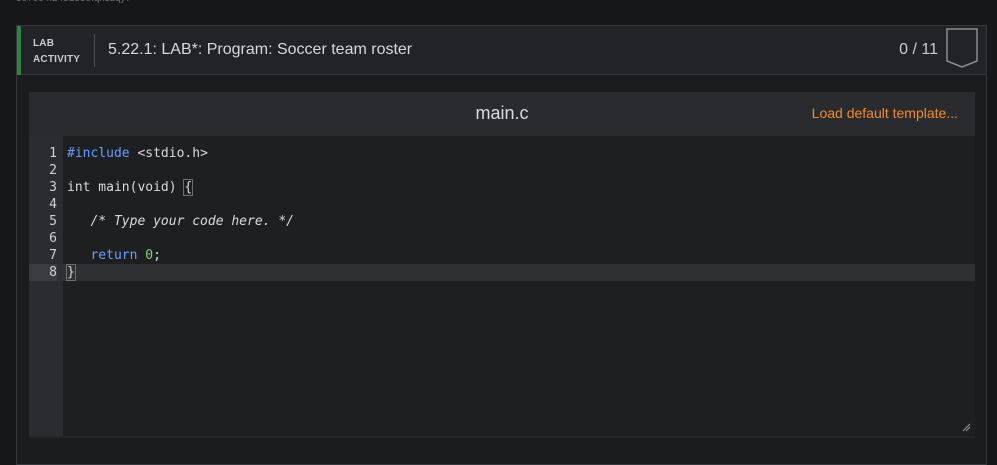 This screenshot has width=997, height=465. I want to click on score-text: 0 / 11, so click(918, 49).